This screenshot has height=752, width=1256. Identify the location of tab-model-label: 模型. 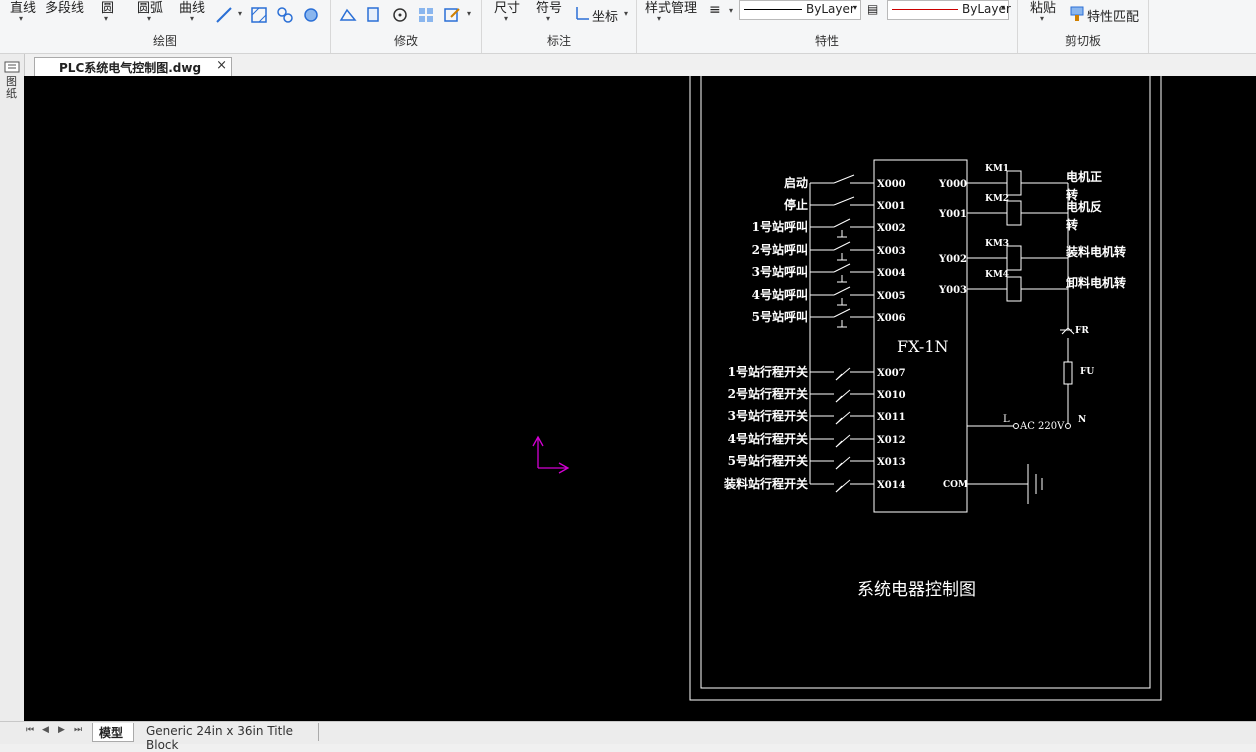
(111, 733).